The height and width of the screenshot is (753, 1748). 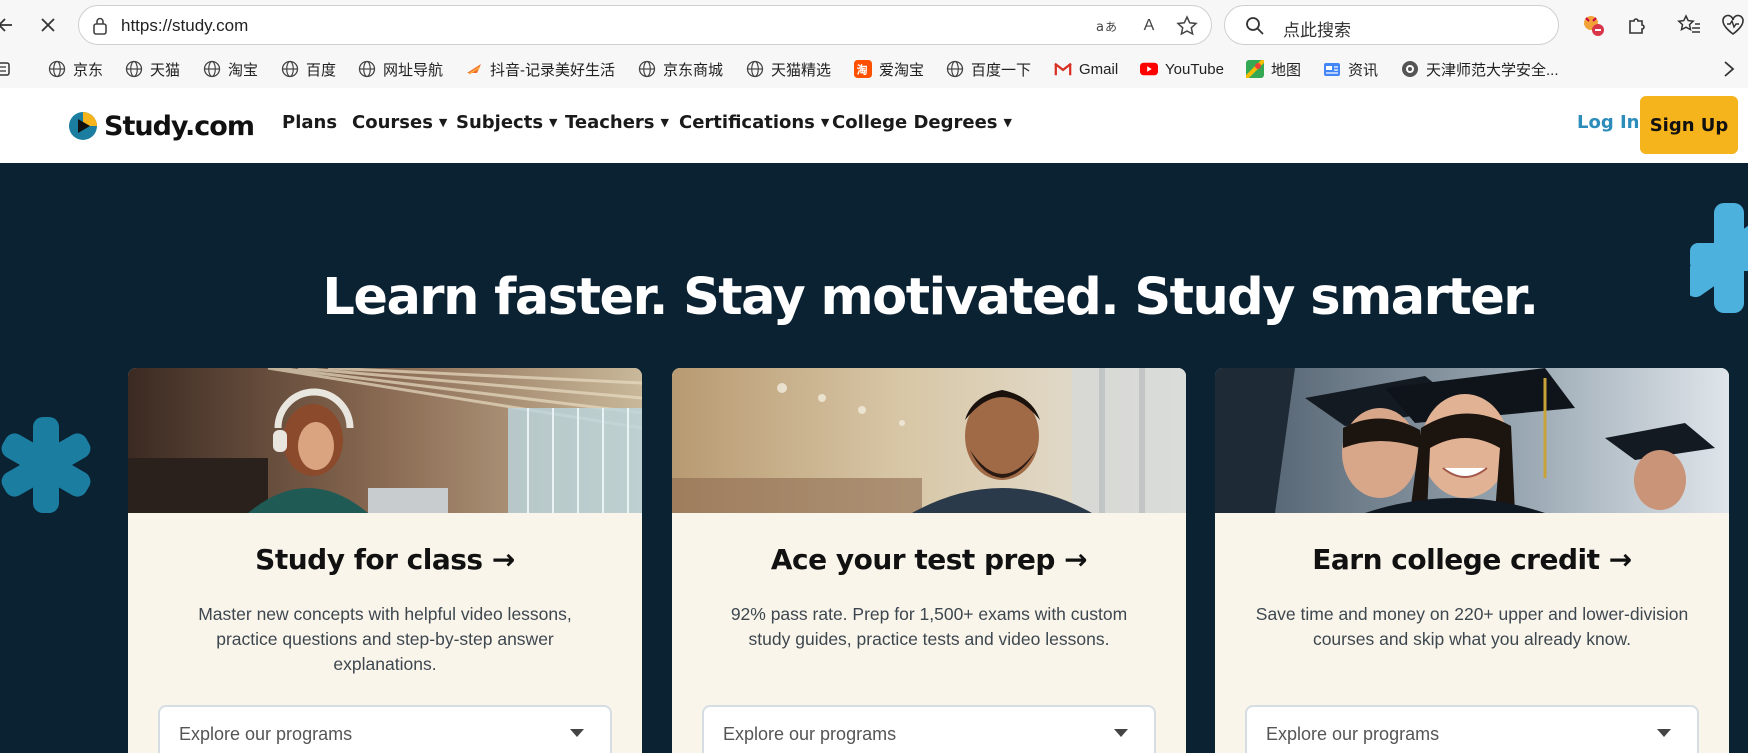 I want to click on bookmark-item: 网址导航, so click(x=400, y=69).